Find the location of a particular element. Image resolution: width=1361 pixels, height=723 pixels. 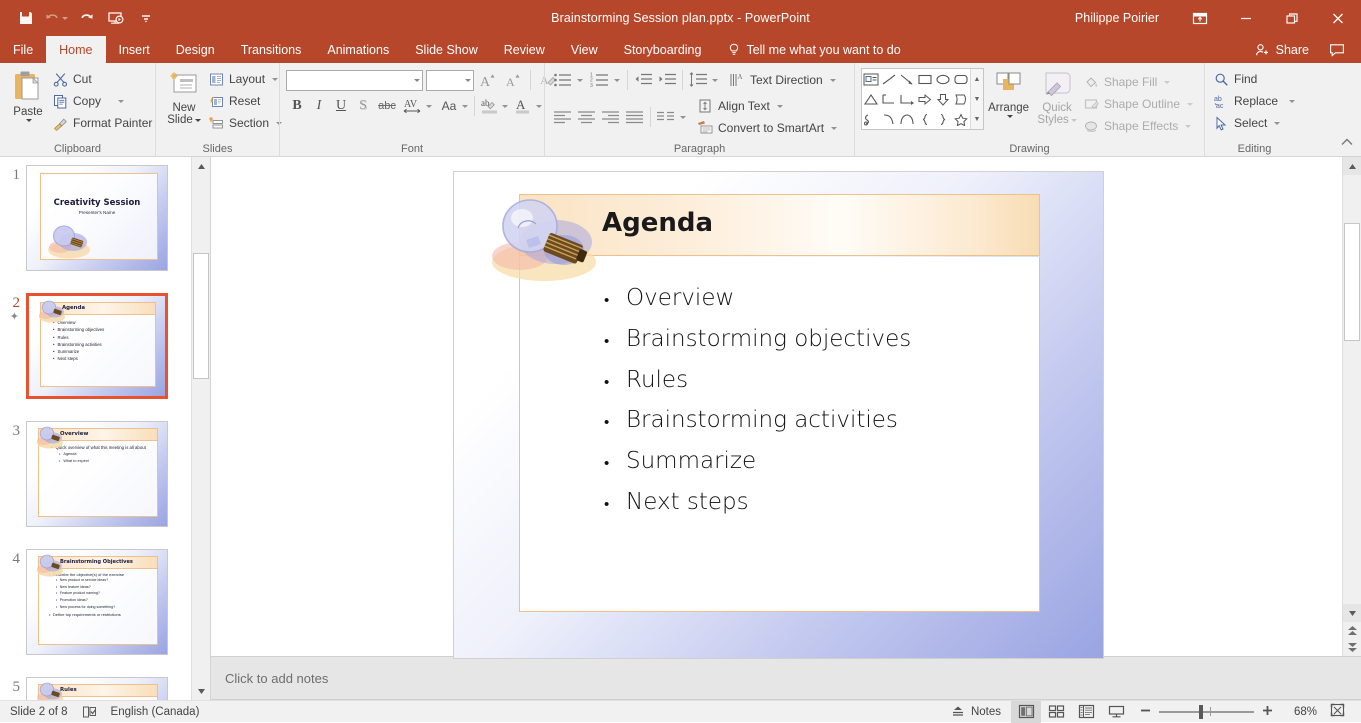

normal-view-button is located at coordinates (1026, 711).